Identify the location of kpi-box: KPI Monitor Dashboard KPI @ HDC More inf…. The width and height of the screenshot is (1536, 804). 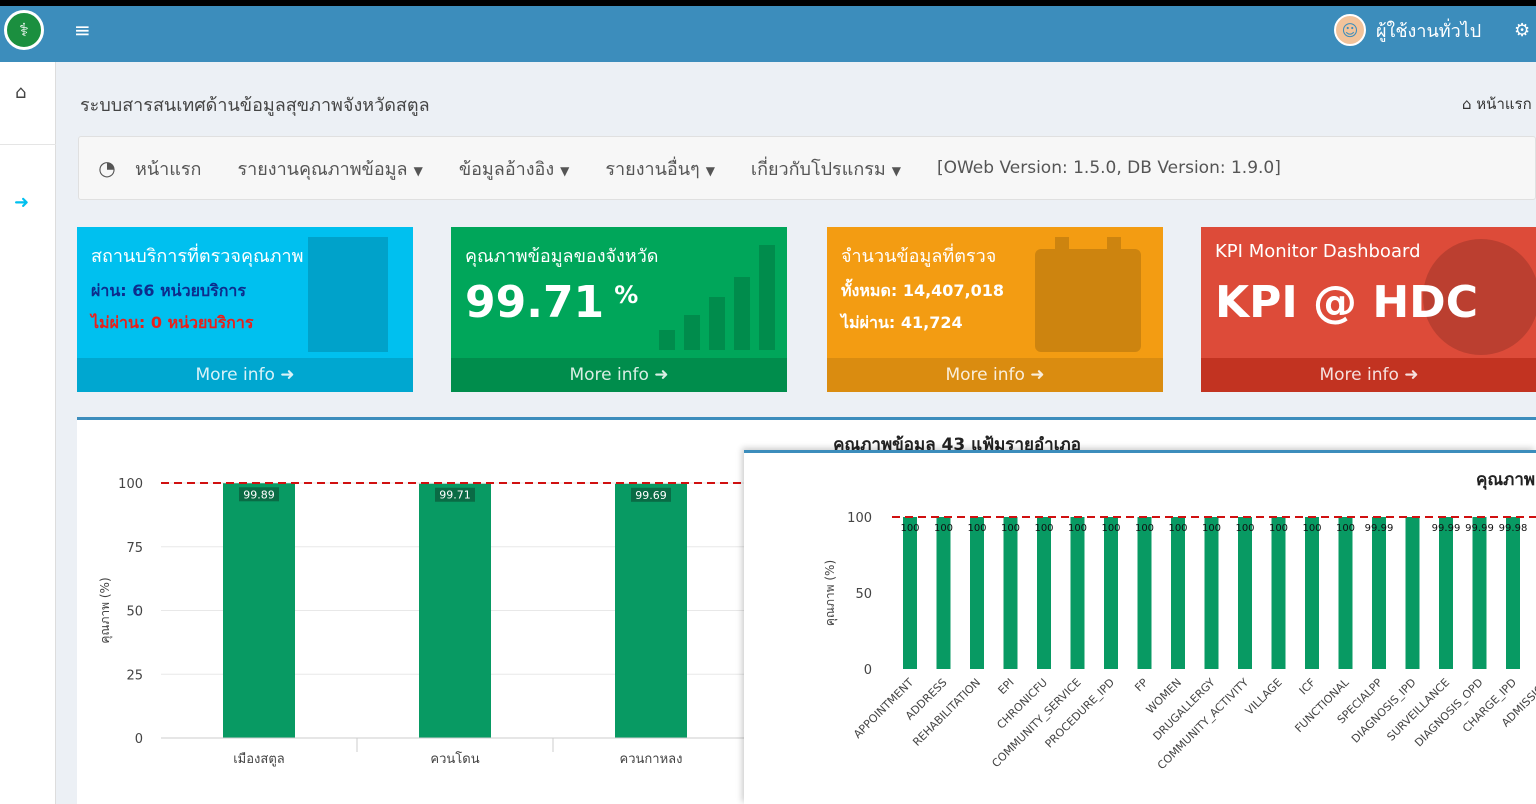
(1368, 309).